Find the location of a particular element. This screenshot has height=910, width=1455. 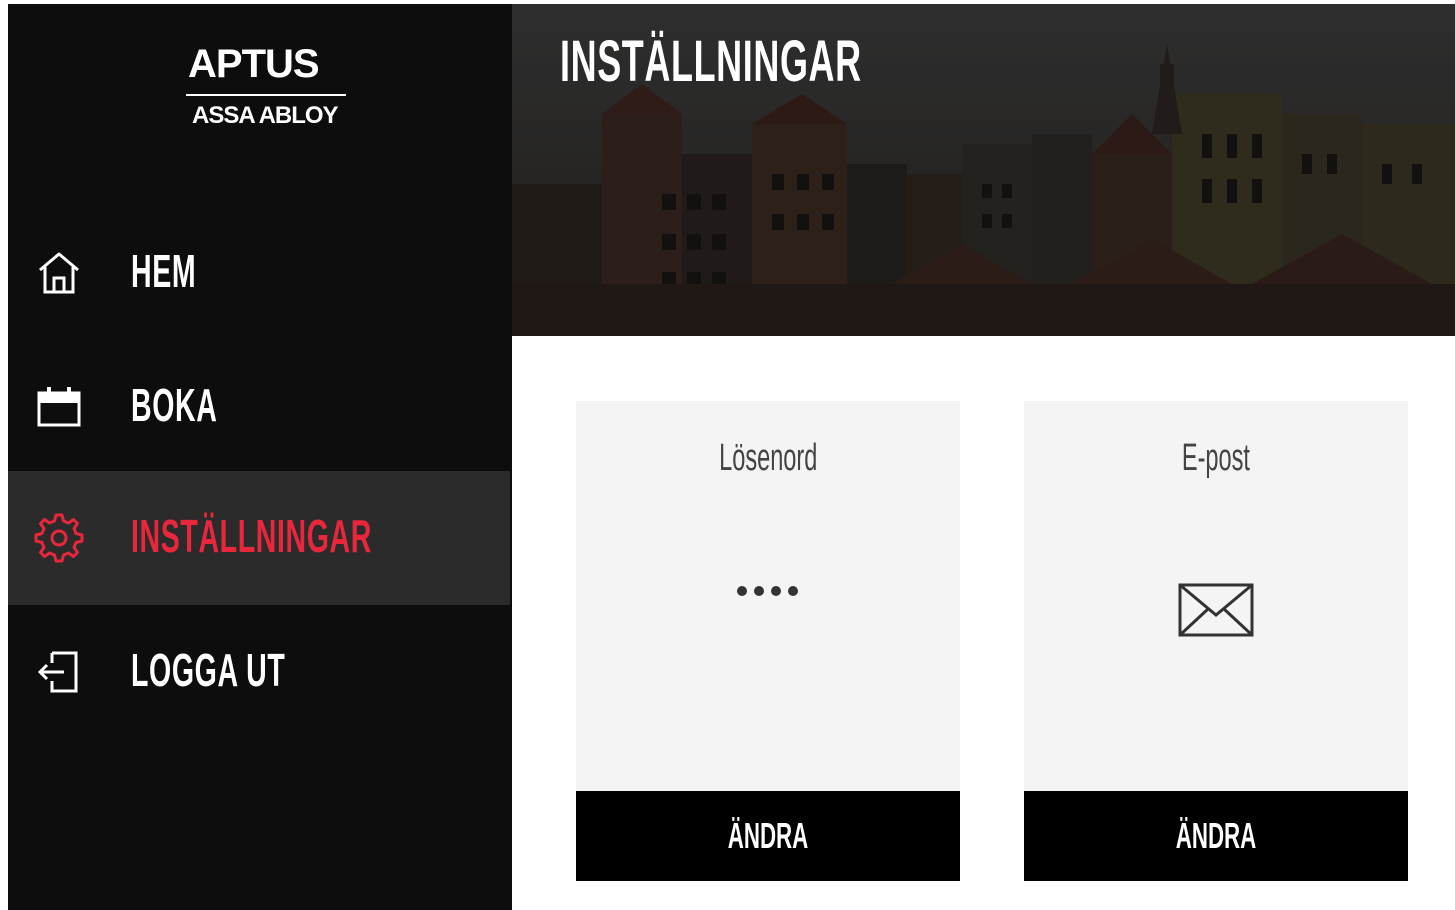

email-card-title-wrapper: E-post is located at coordinates (1216, 458).